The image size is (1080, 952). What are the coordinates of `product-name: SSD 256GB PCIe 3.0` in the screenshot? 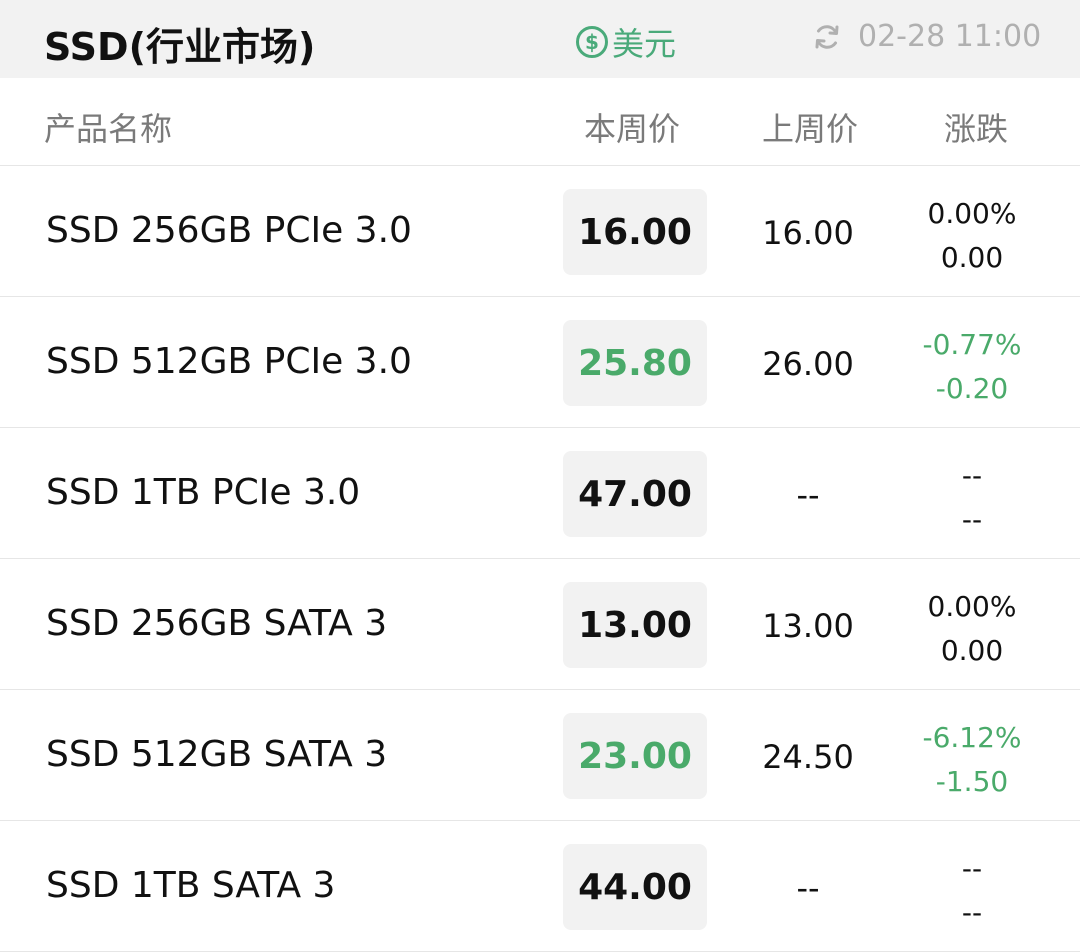 It's located at (229, 230).